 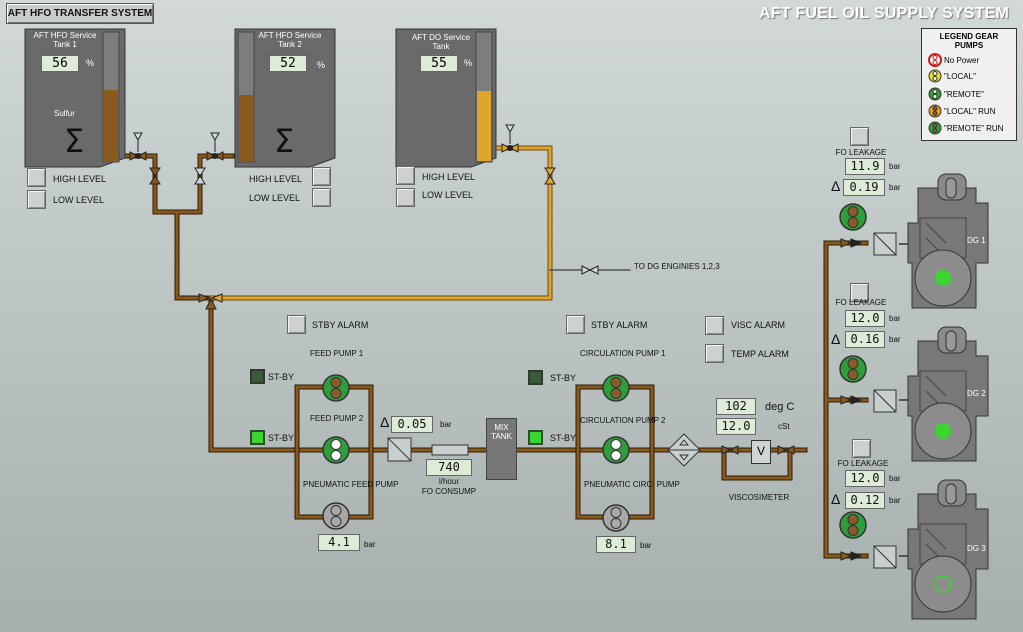 What do you see at coordinates (405, 175) in the screenshot?
I see `do-tank-high-level-lamp` at bounding box center [405, 175].